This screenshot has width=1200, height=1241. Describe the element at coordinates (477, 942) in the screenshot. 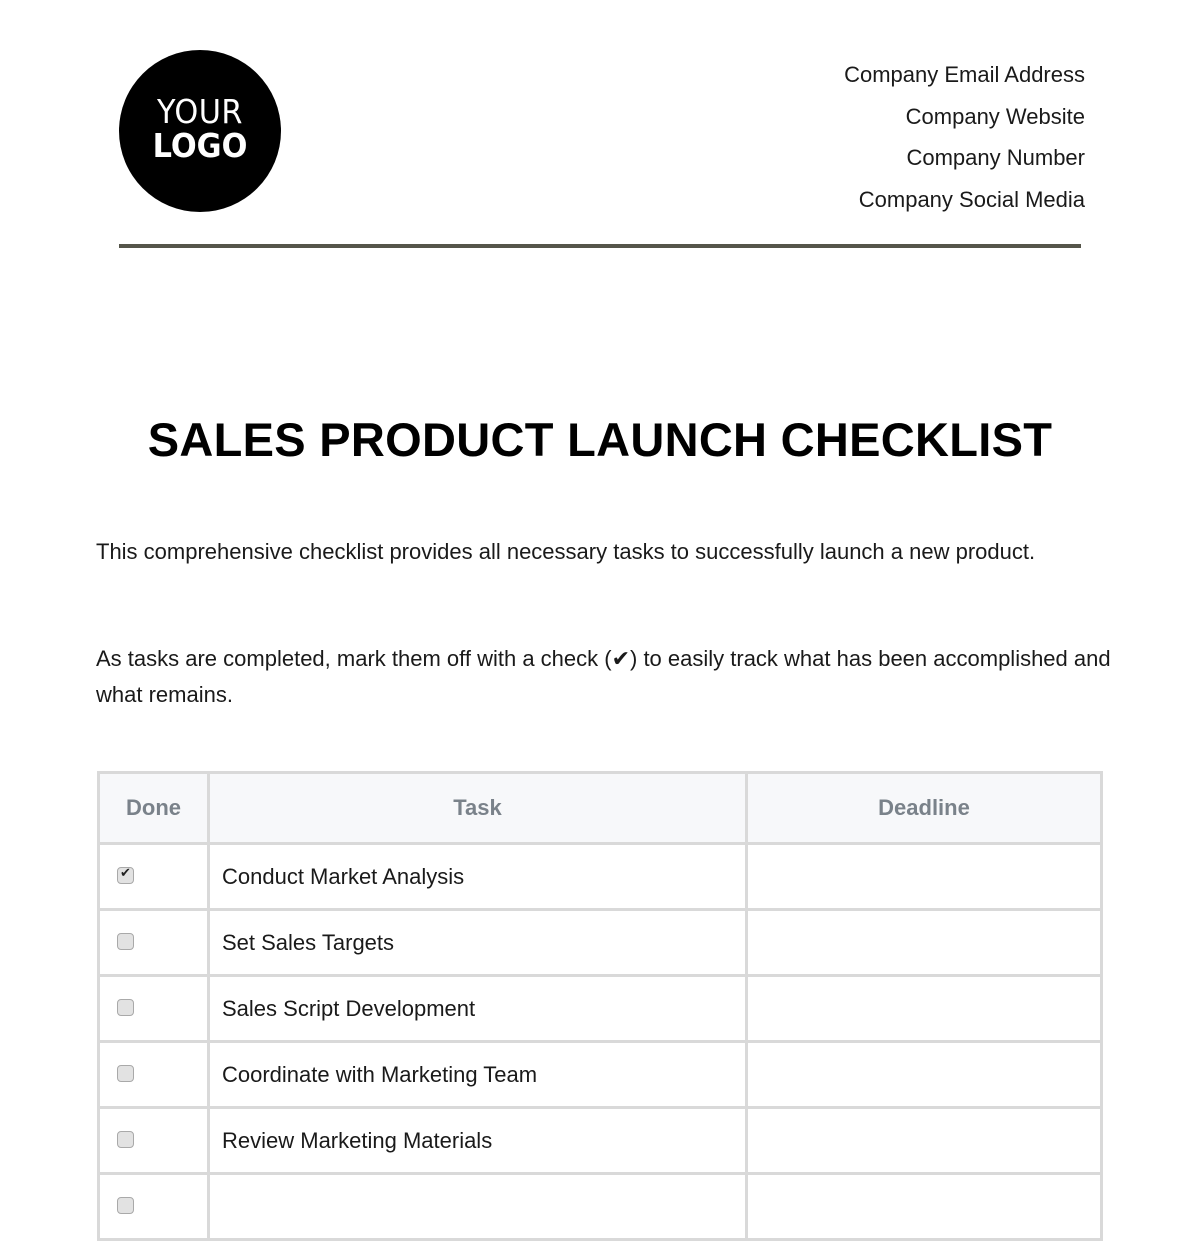

I see `task-cell: Set Sales Targets` at that location.